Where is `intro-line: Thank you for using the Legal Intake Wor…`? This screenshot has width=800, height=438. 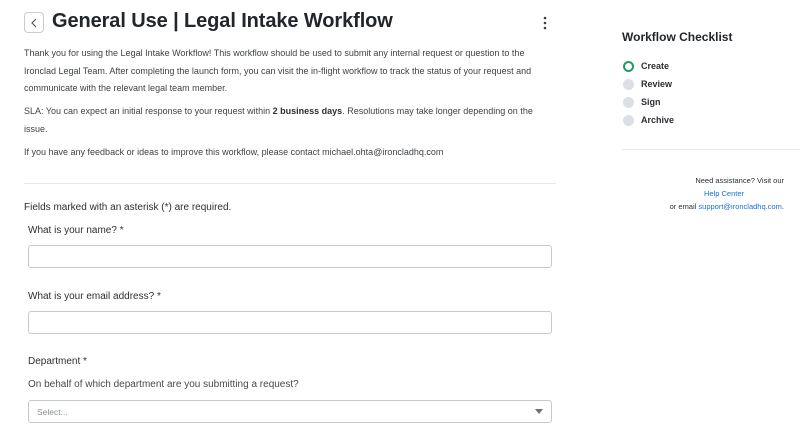
intro-line: Thank you for using the Legal Intake Wor… is located at coordinates (274, 53).